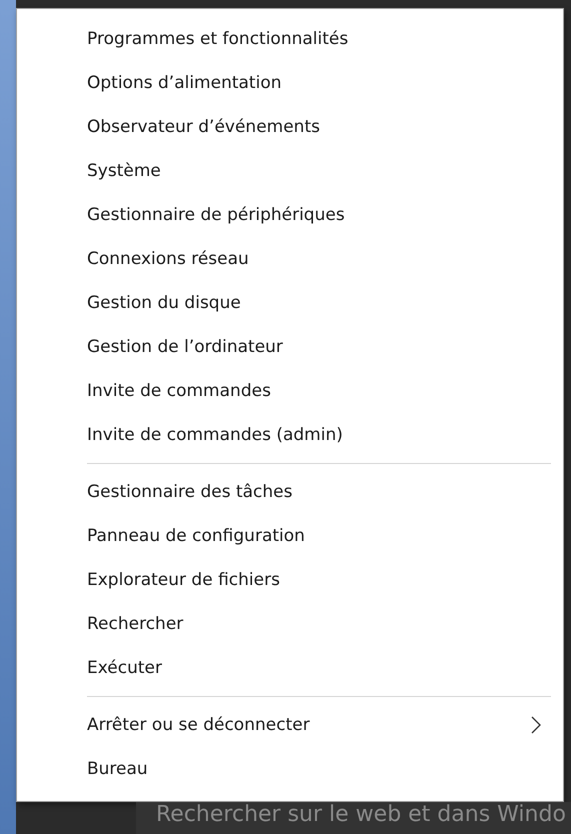 The image size is (571, 834). I want to click on menu-item: Gestionnaire de périphériques, so click(290, 215).